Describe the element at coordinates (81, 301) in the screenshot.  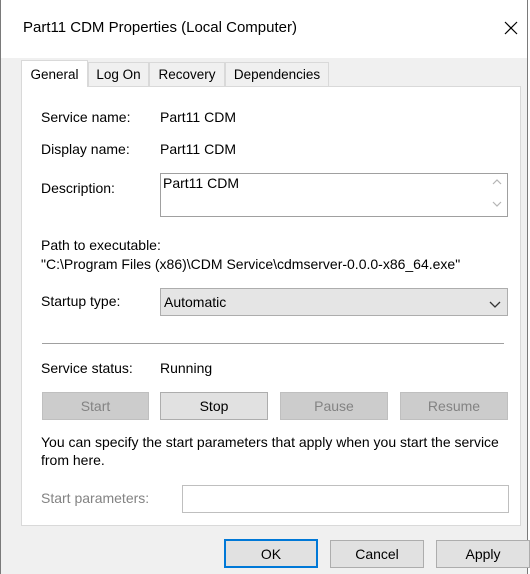
I see `startup-type-label: Startup type:` at that location.